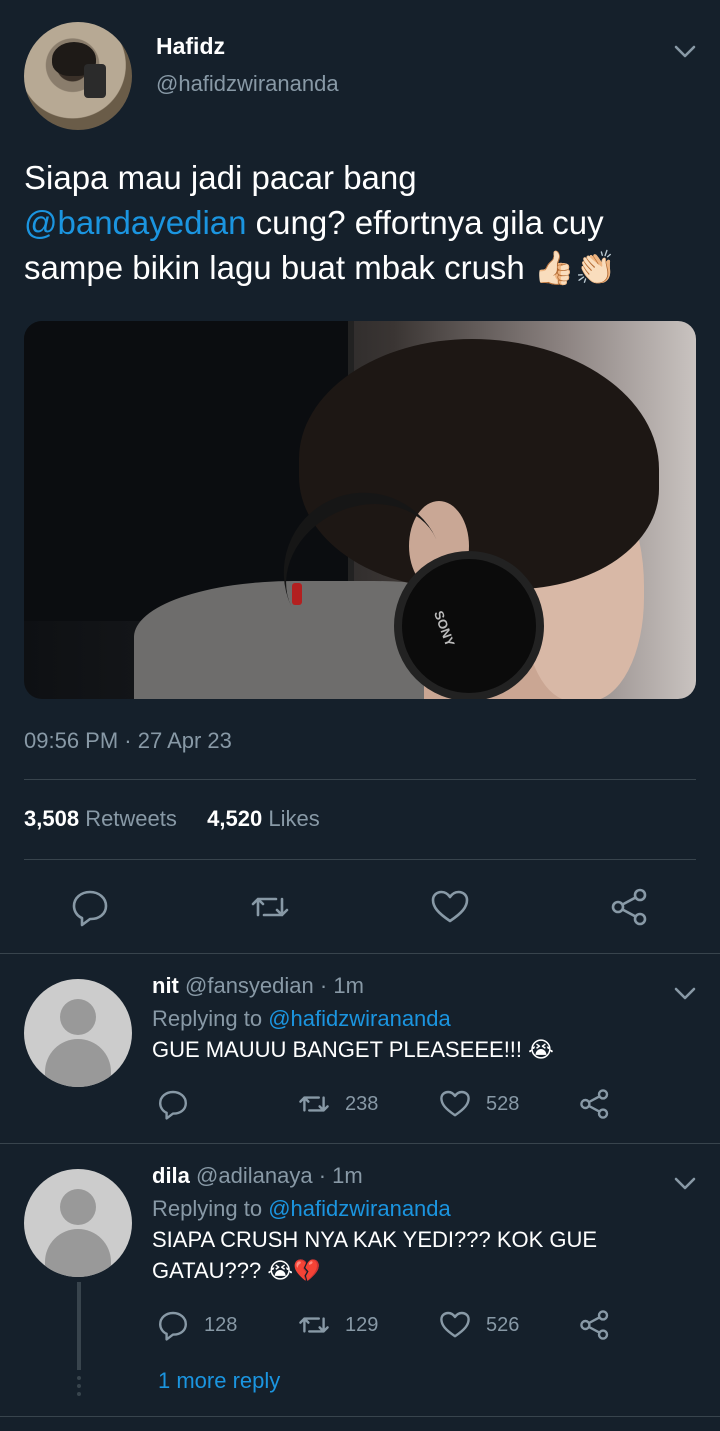  Describe the element at coordinates (247, 84) in the screenshot. I see `author-handle: @hafidzwirananda` at that location.